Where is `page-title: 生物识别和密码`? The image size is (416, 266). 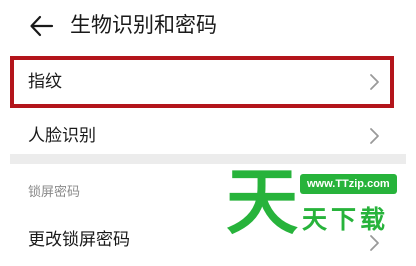 page-title: 生物识别和密码 is located at coordinates (143, 25).